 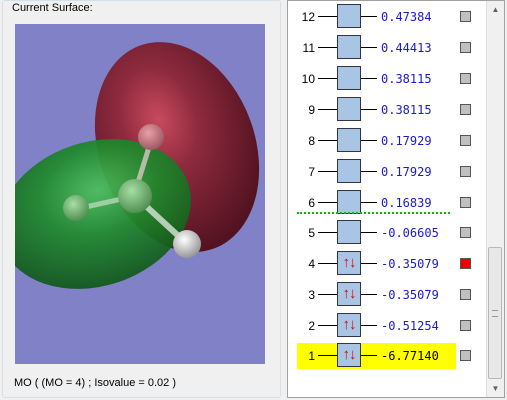 What do you see at coordinates (495, 388) in the screenshot?
I see `scroll-down-icon: ▼` at bounding box center [495, 388].